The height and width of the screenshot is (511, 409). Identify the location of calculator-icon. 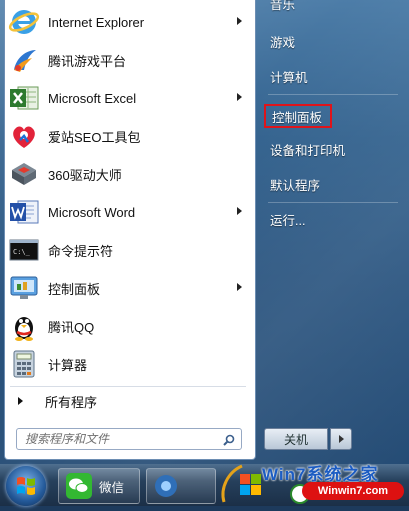
(24, 364).